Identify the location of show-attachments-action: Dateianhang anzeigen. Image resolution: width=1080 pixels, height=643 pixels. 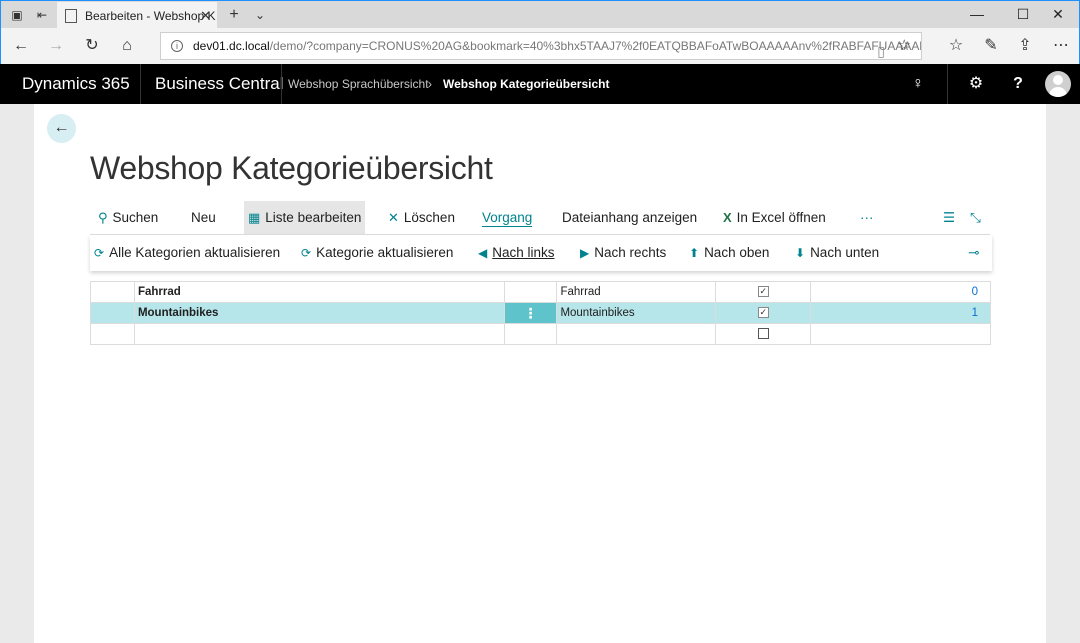
(629, 217).